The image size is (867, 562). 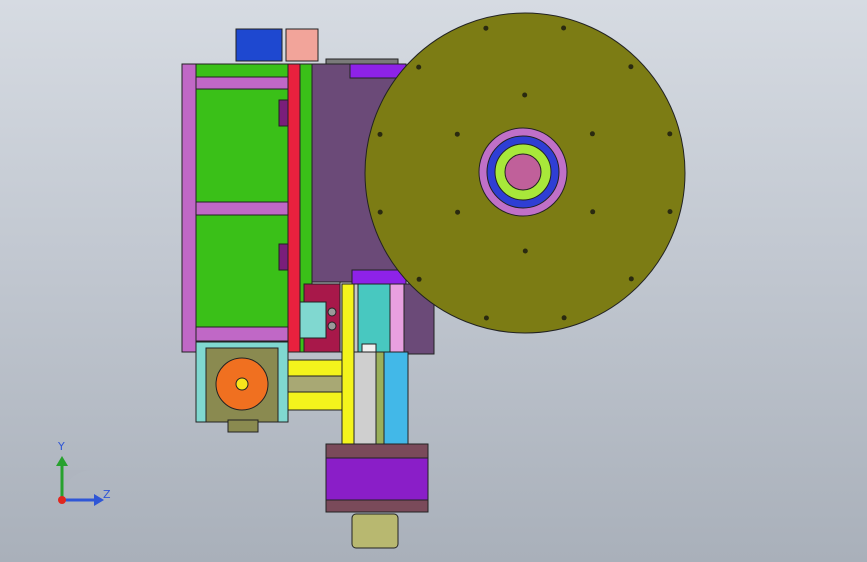 What do you see at coordinates (314, 401) in the screenshot?
I see `yellow-link-lower` at bounding box center [314, 401].